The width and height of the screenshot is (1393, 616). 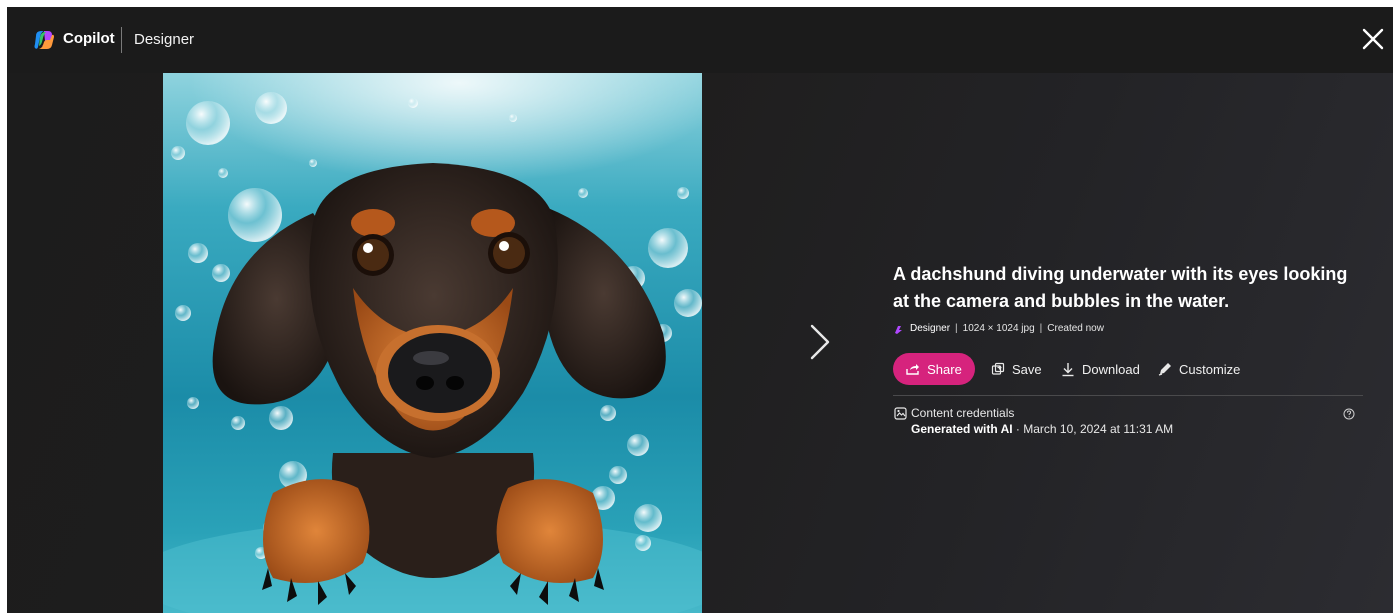 What do you see at coordinates (1111, 369) in the screenshot?
I see `download-label: Download` at bounding box center [1111, 369].